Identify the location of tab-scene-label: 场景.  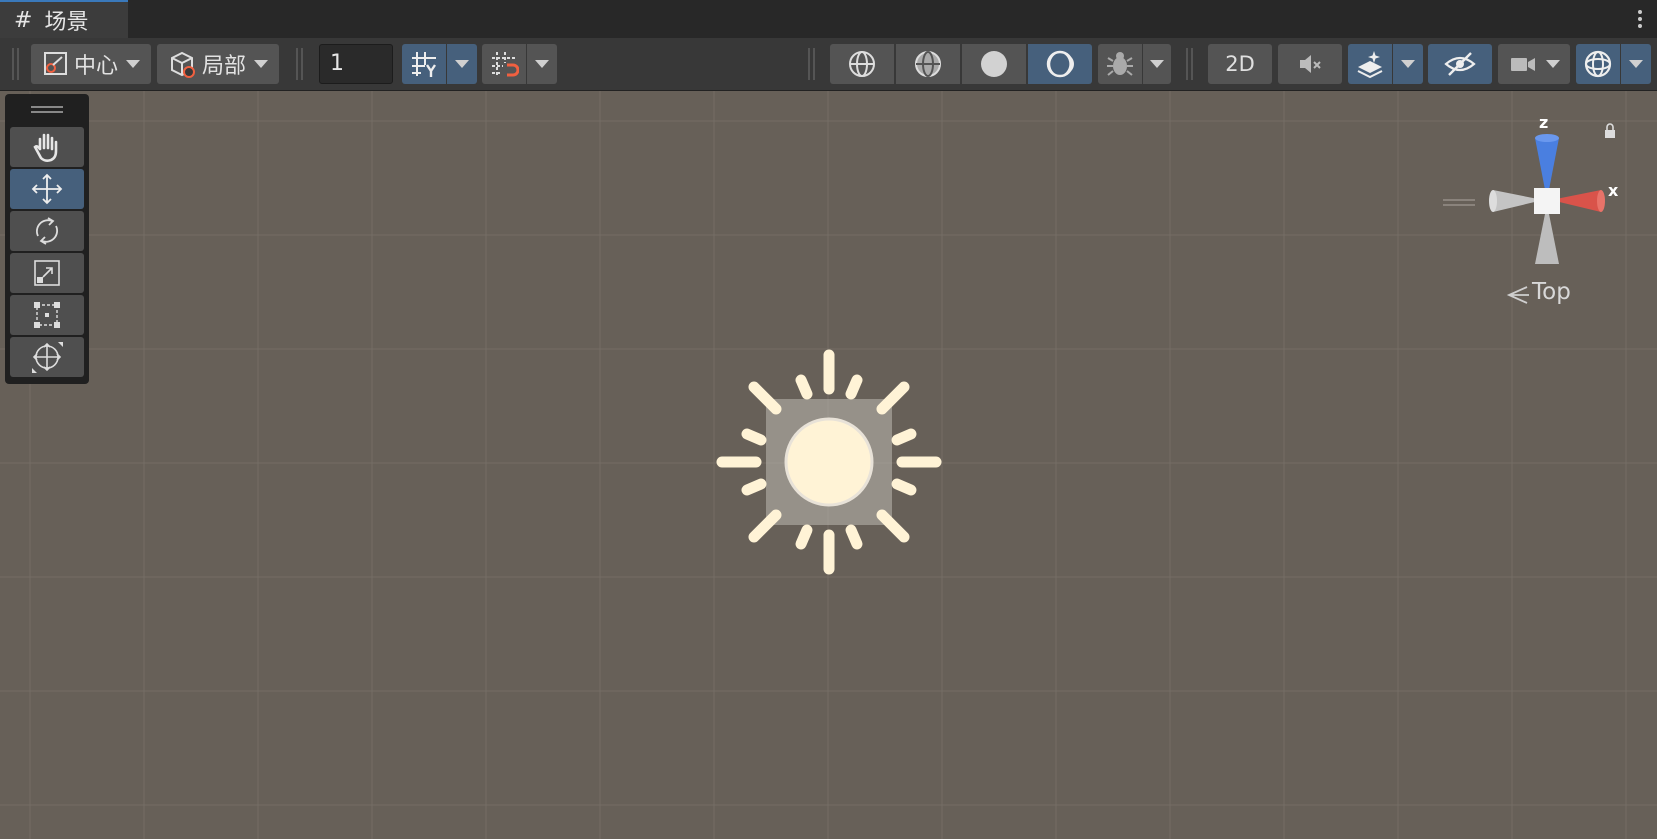
(66, 22).